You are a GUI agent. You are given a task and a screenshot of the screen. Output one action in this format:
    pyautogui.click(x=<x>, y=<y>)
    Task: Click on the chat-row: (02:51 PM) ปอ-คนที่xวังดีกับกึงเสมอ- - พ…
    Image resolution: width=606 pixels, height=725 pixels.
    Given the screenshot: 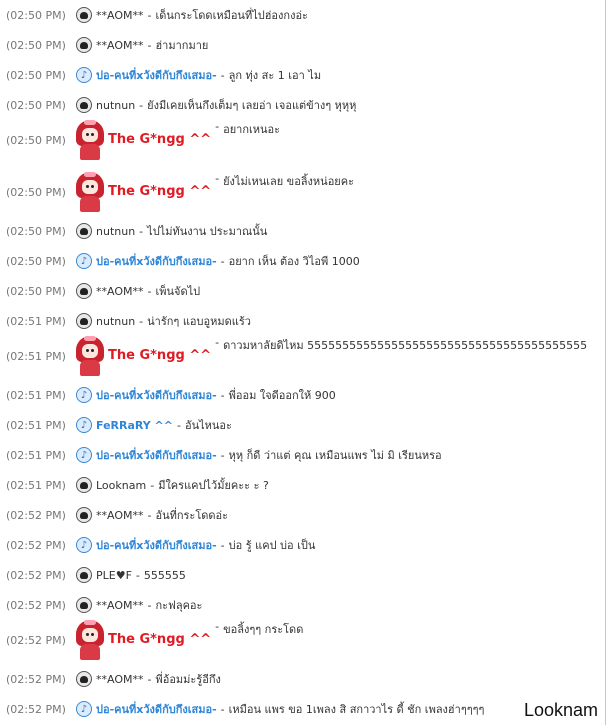 What is the action you would take?
    pyautogui.click(x=302, y=395)
    